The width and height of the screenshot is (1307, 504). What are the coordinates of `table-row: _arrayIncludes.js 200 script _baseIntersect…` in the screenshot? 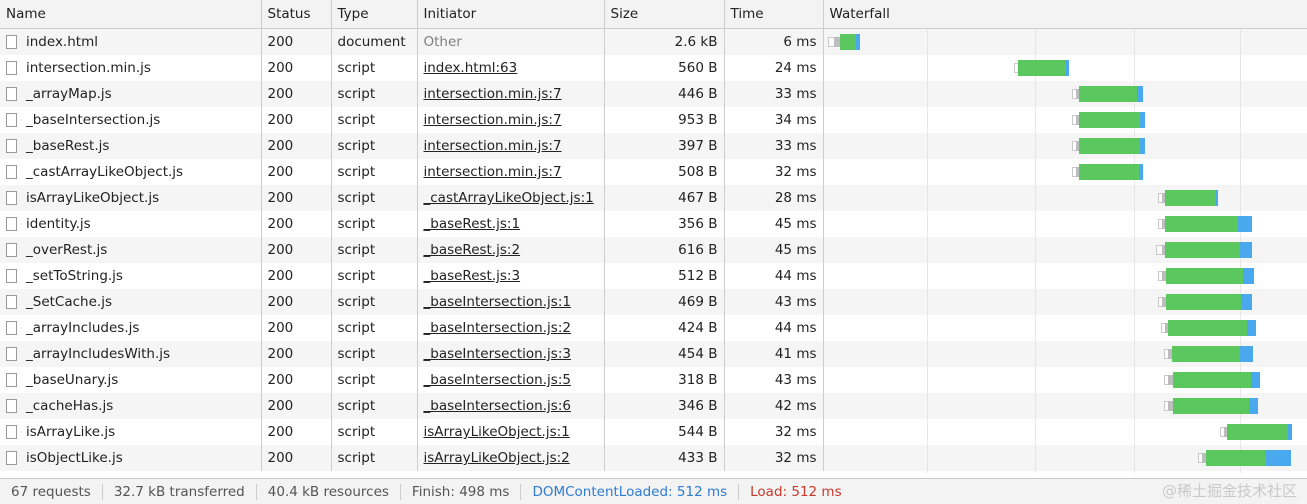 It's located at (653, 328).